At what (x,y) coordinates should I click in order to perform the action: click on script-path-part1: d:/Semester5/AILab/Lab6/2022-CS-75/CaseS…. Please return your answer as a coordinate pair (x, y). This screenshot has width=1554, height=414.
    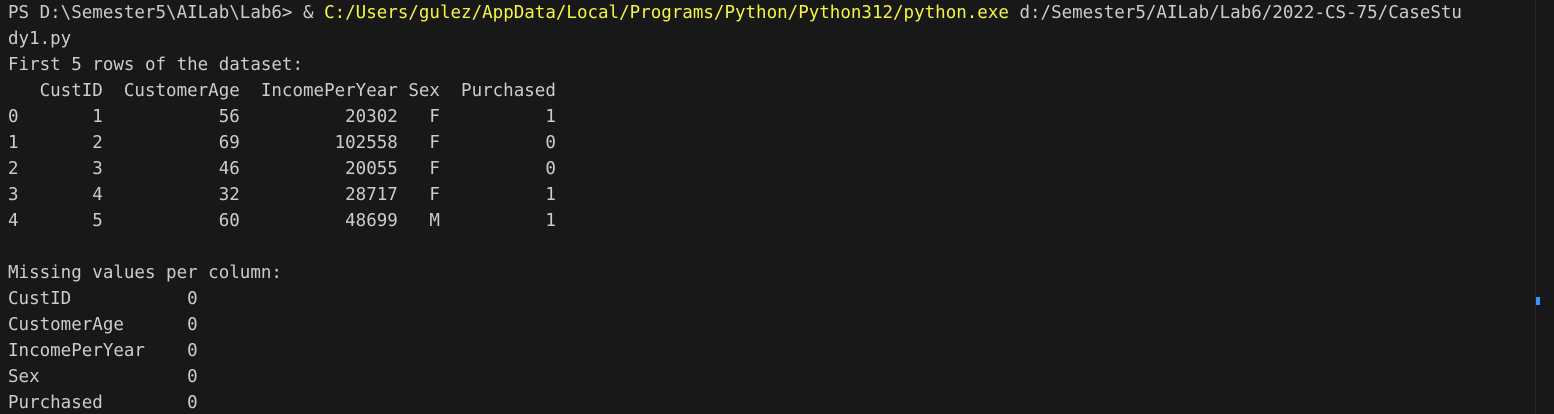
    Looking at the image, I should click on (1235, 13).